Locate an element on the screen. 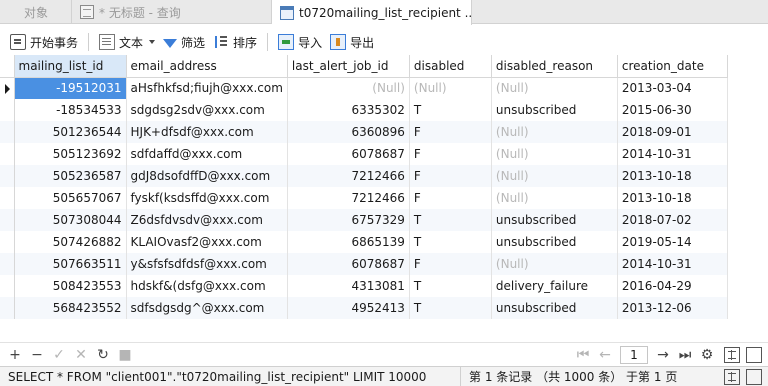 Image resolution: width=768 pixels, height=386 pixels. cell-mailing-list-id: 501236544 is located at coordinates (70, 132).